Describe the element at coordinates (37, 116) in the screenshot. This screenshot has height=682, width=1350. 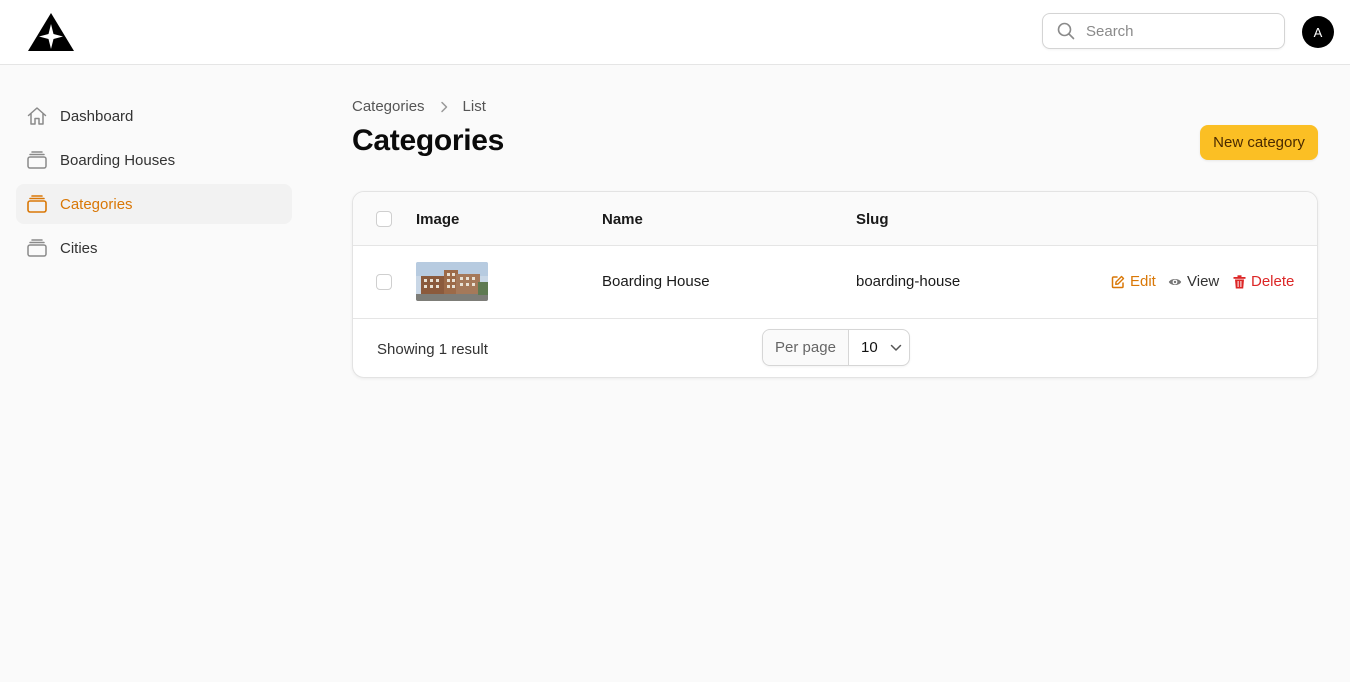
I see `home-icon` at that location.